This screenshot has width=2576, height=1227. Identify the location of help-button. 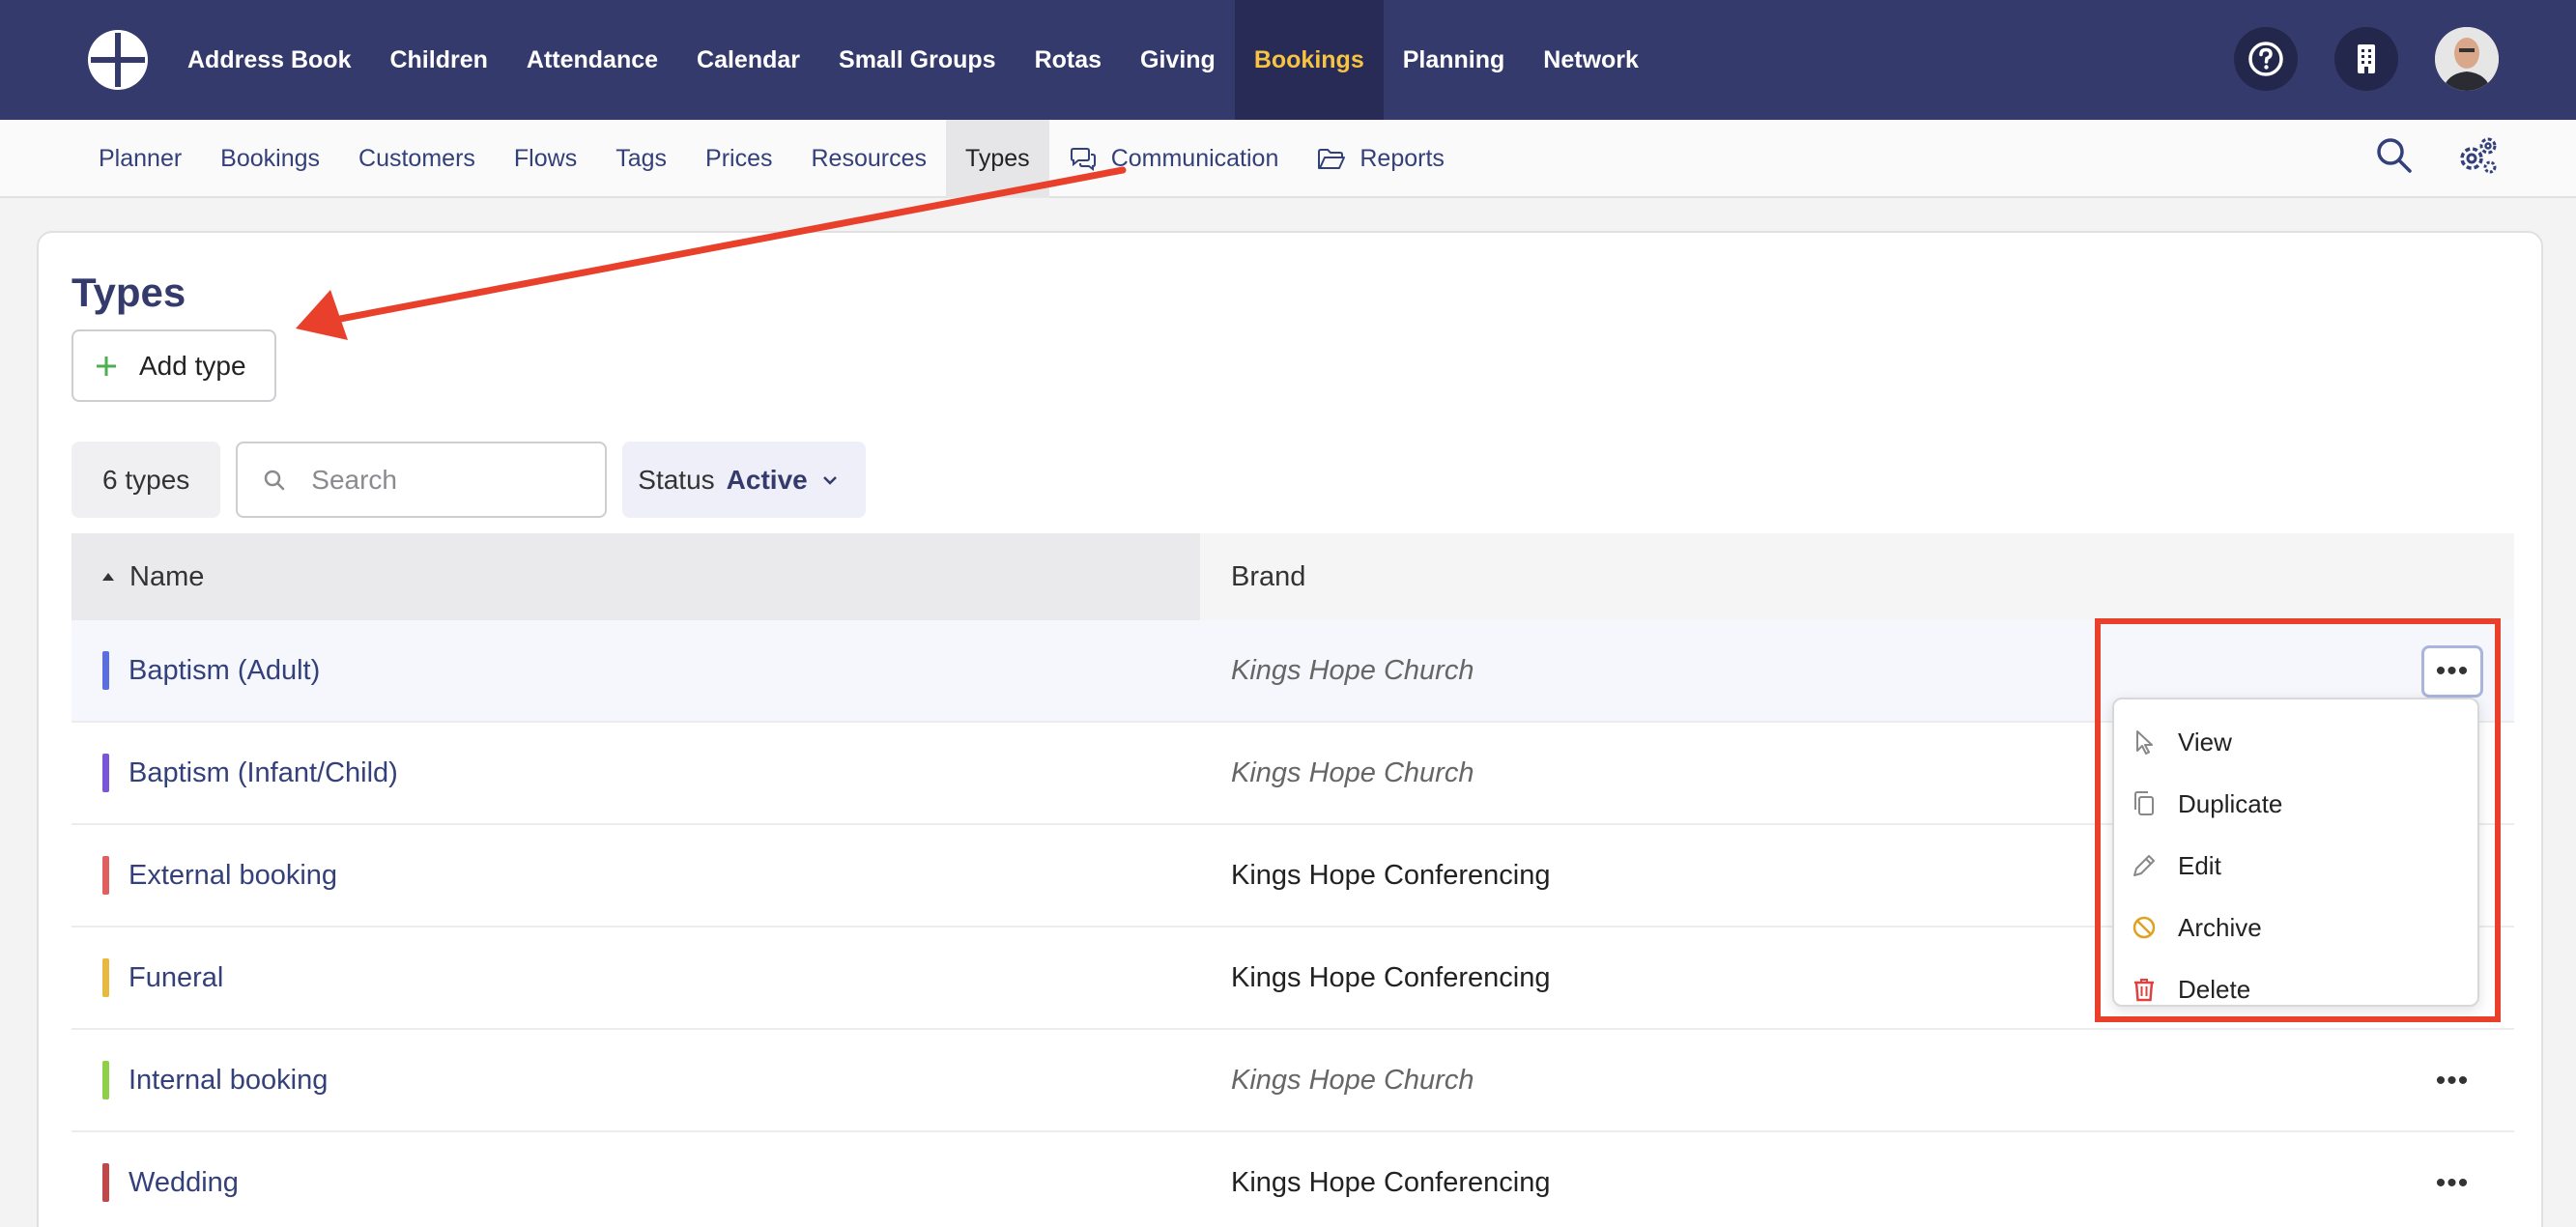
(2266, 59).